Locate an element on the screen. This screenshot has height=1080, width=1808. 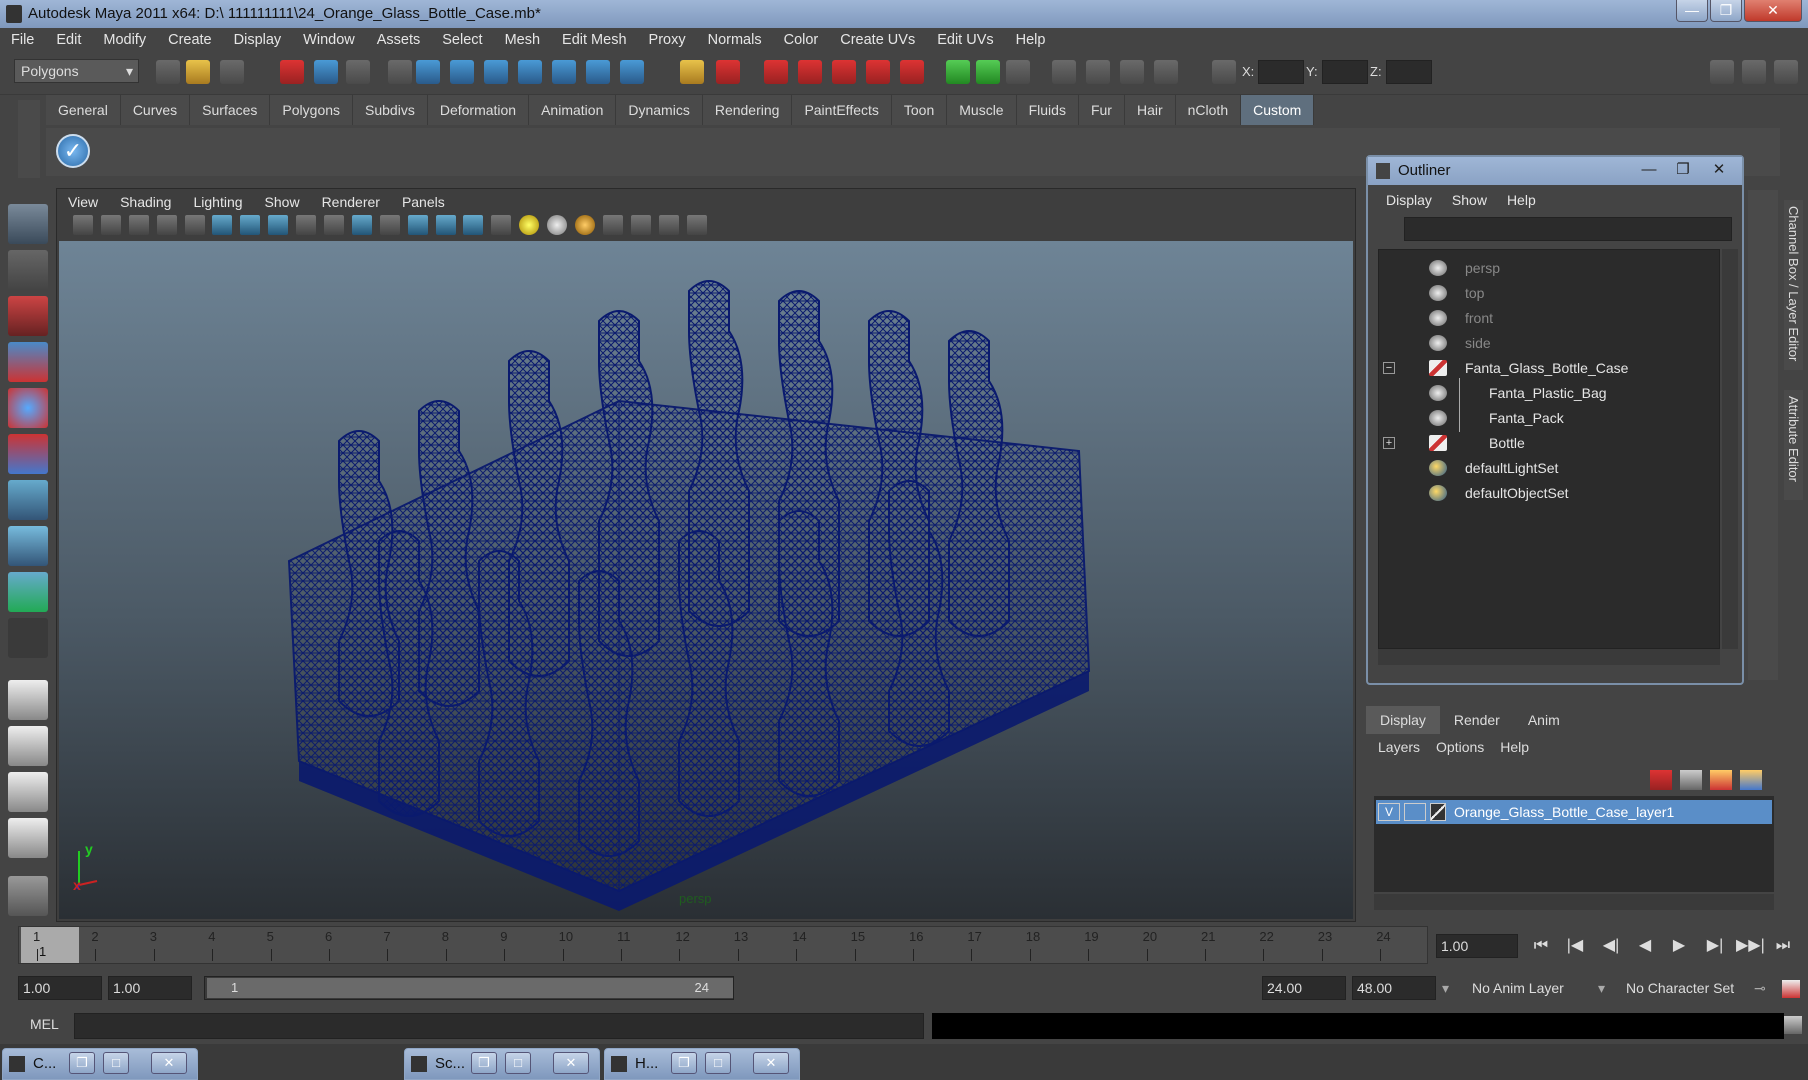
render-view-icon is located at coordinates (776, 72).